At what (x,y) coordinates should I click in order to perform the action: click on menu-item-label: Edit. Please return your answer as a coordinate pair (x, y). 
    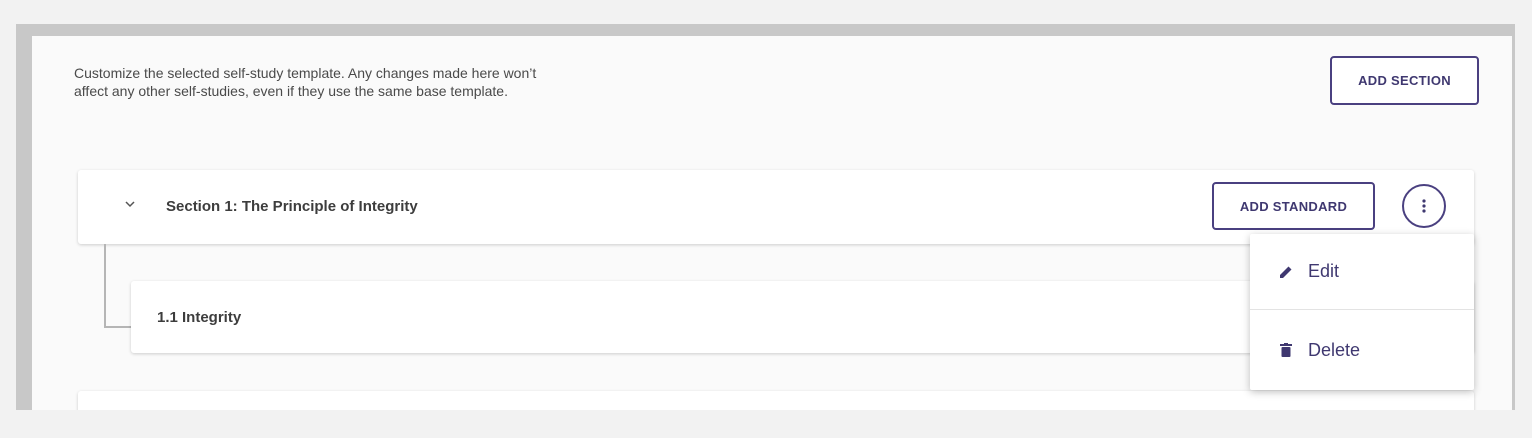
    Looking at the image, I should click on (1324, 271).